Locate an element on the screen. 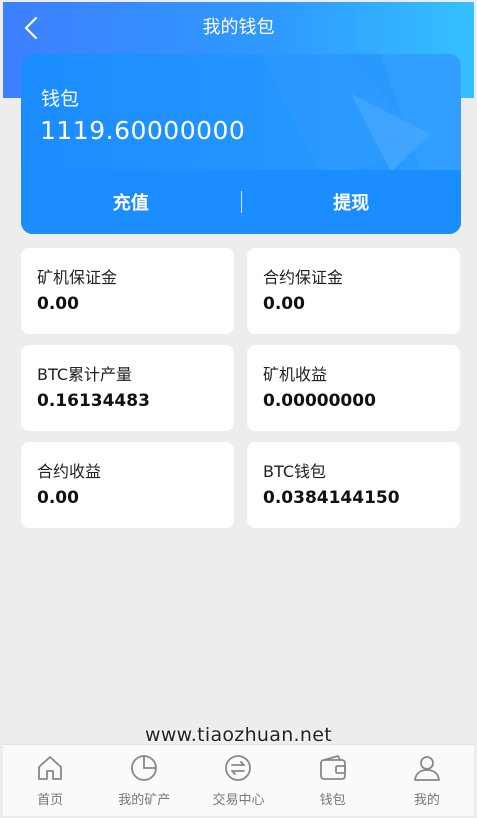 The height and width of the screenshot is (818, 477). stat-label: 合约保证金 is located at coordinates (303, 277).